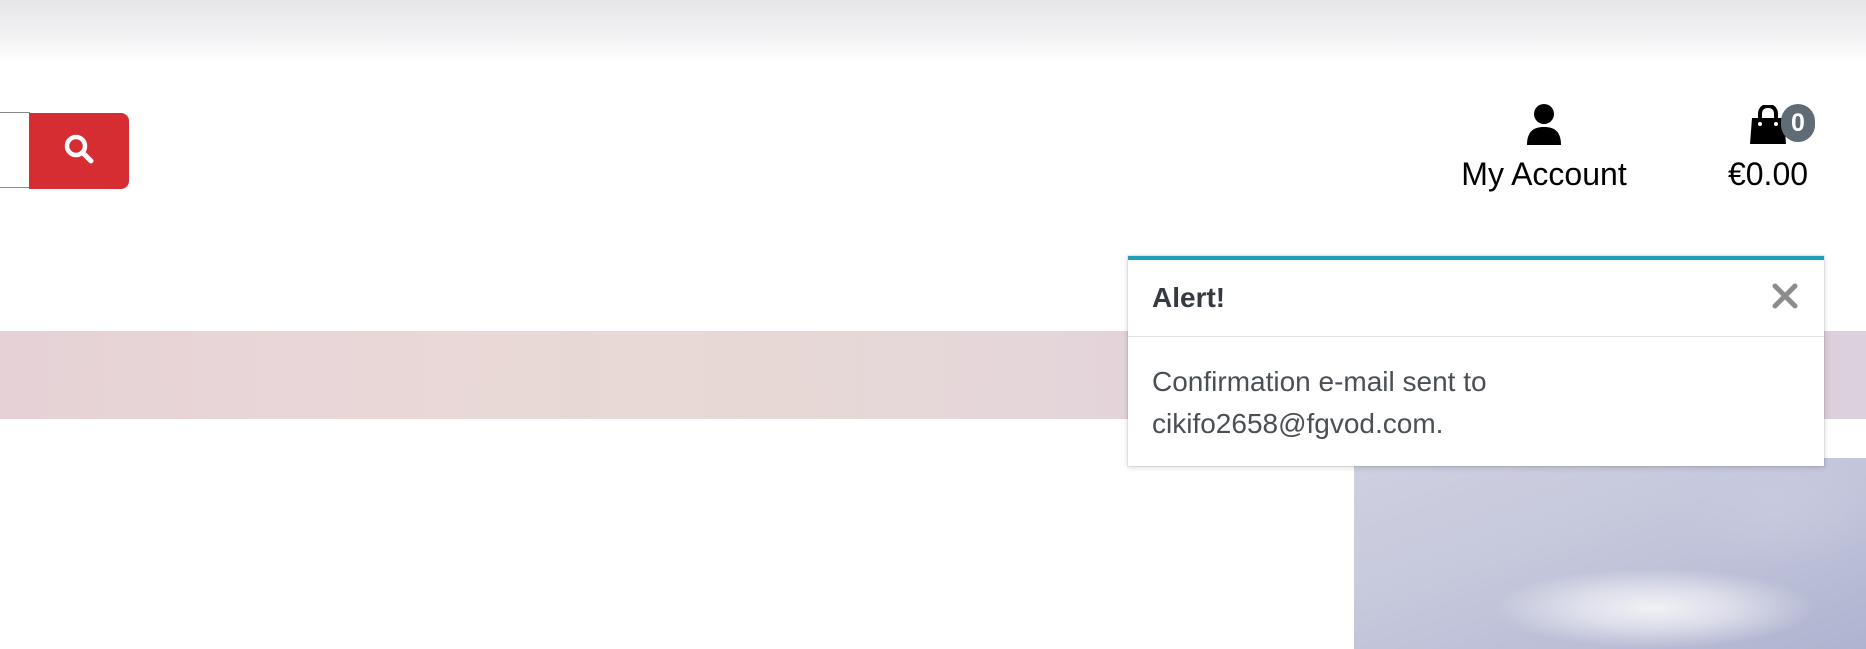  I want to click on cart-count-badge: 0, so click(1798, 123).